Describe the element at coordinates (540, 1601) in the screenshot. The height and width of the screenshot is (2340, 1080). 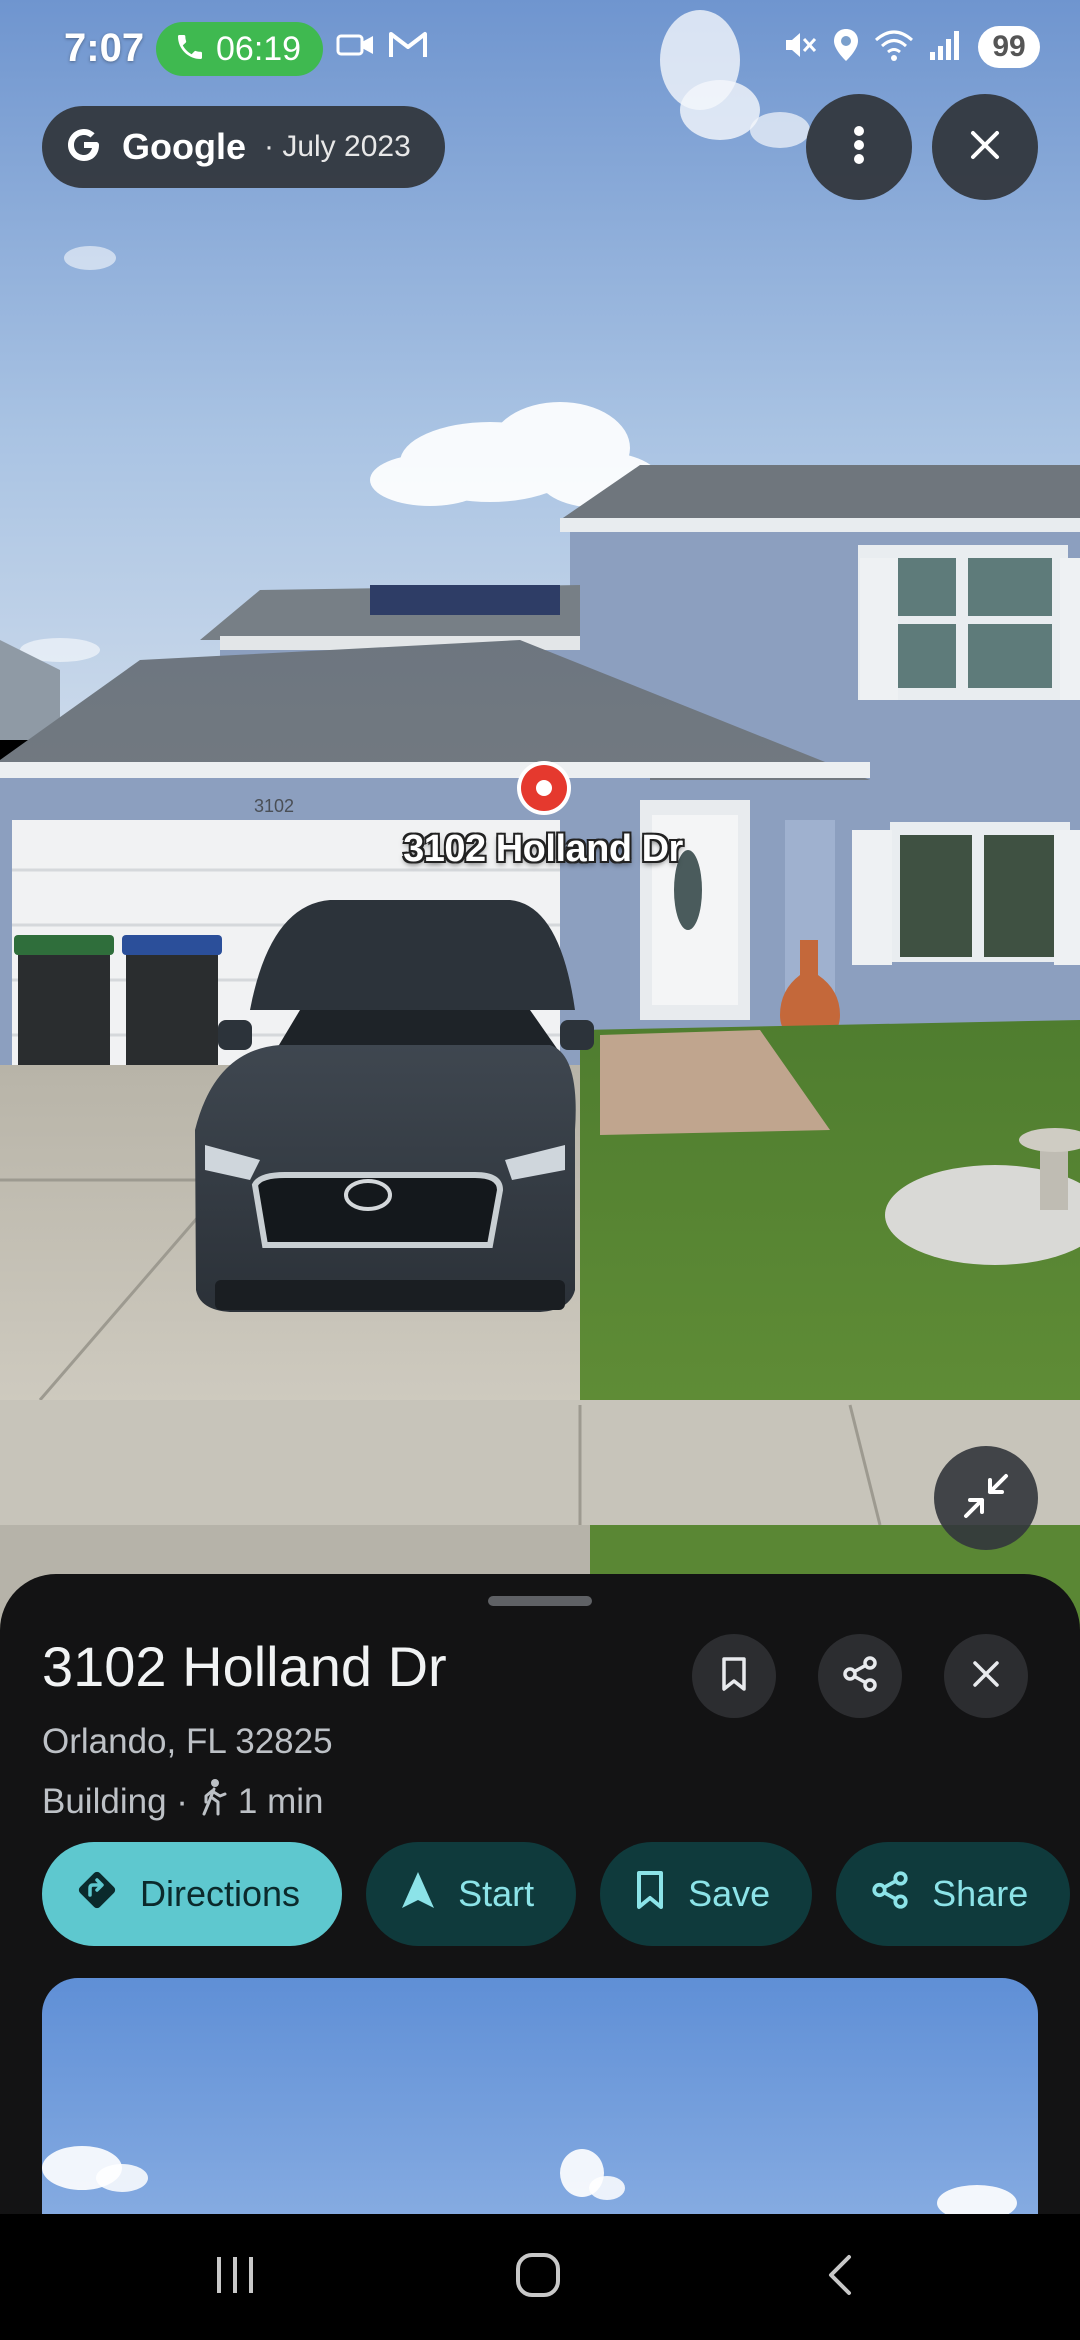
I see `sheet-drag-handle` at that location.